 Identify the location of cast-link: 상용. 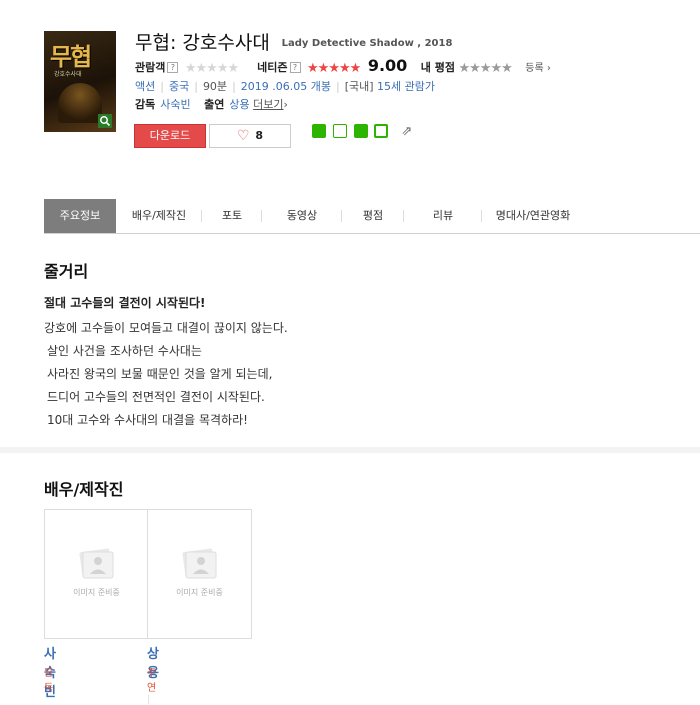
(239, 104).